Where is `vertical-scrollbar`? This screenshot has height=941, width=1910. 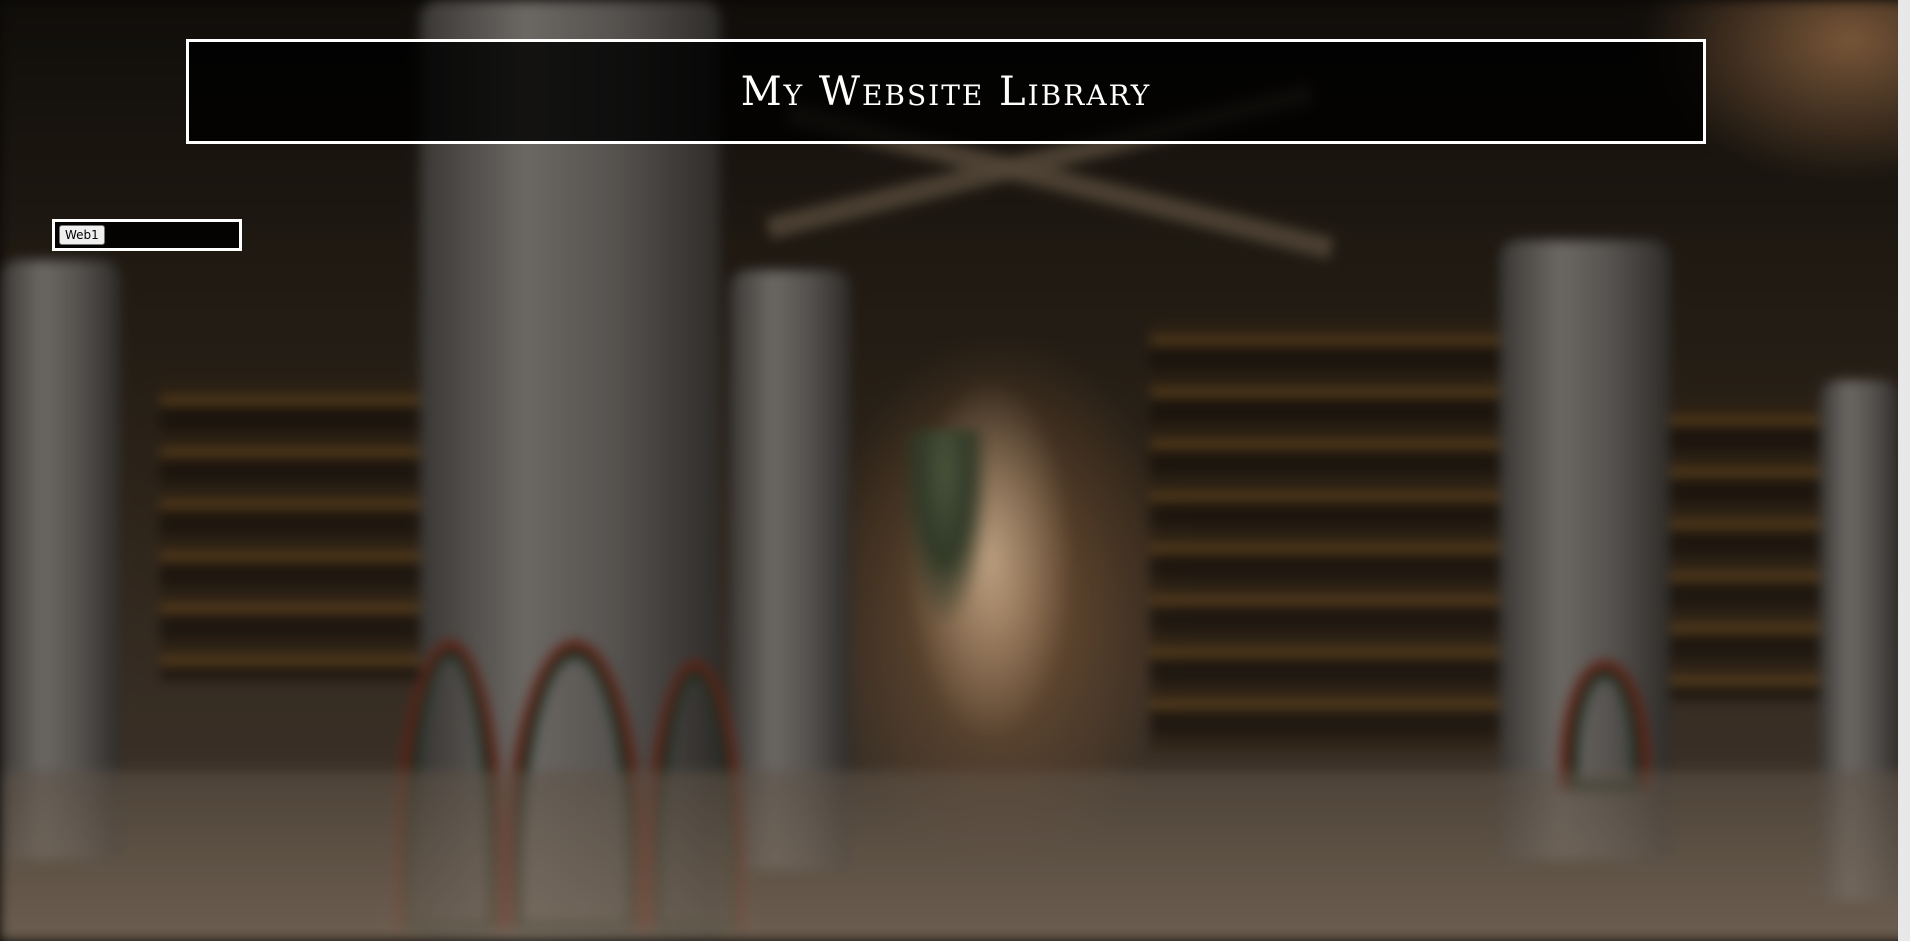
vertical-scrollbar is located at coordinates (1904, 470).